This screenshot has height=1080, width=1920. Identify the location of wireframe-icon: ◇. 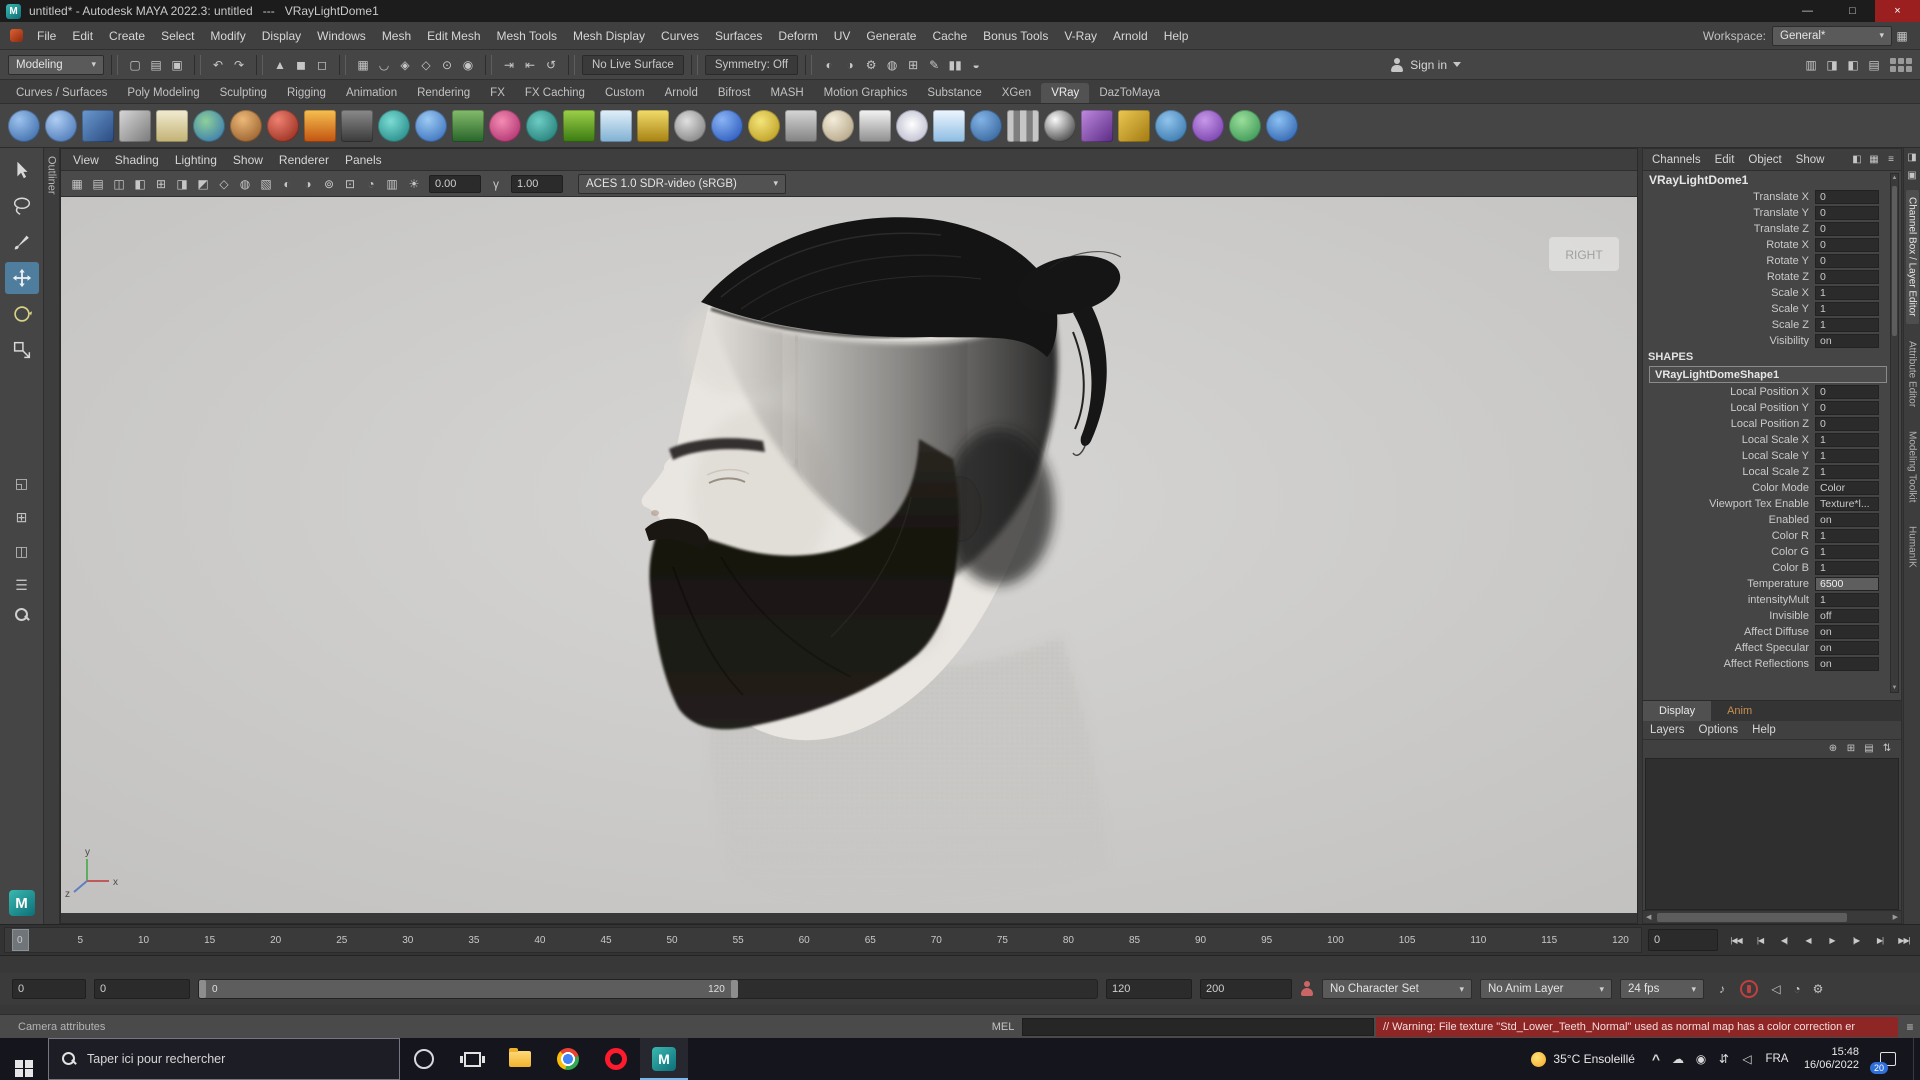
(224, 184).